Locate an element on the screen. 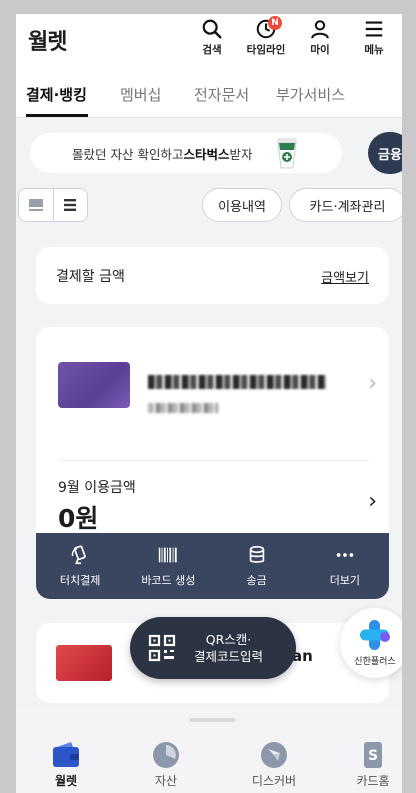 This screenshot has width=416, height=793. svg-text: S is located at coordinates (373, 756).